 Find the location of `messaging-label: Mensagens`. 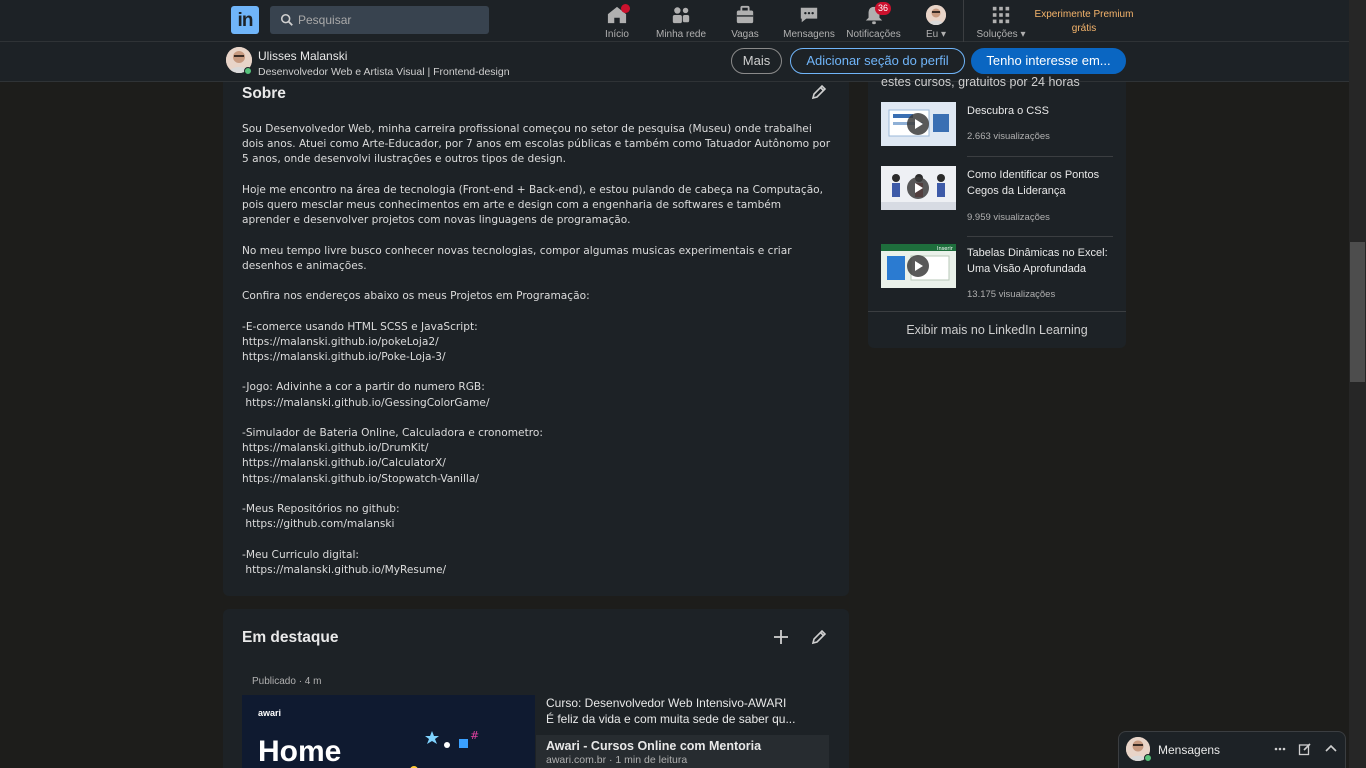

messaging-label: Mensagens is located at coordinates (1189, 750).